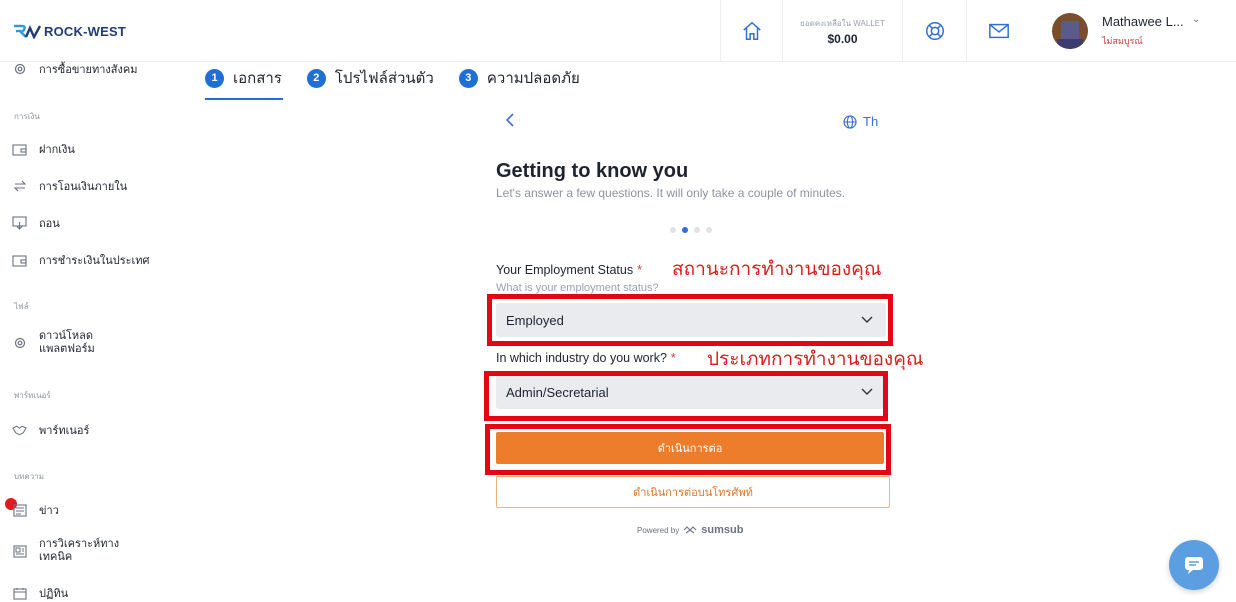  What do you see at coordinates (533, 78) in the screenshot?
I see `step-label: ความปลอดภัย` at bounding box center [533, 78].